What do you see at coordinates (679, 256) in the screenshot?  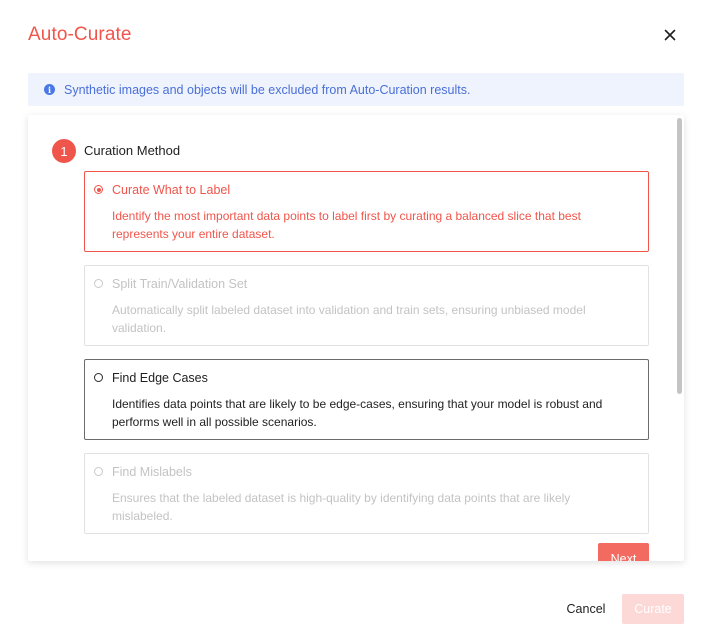 I see `panel-scrollbar` at bounding box center [679, 256].